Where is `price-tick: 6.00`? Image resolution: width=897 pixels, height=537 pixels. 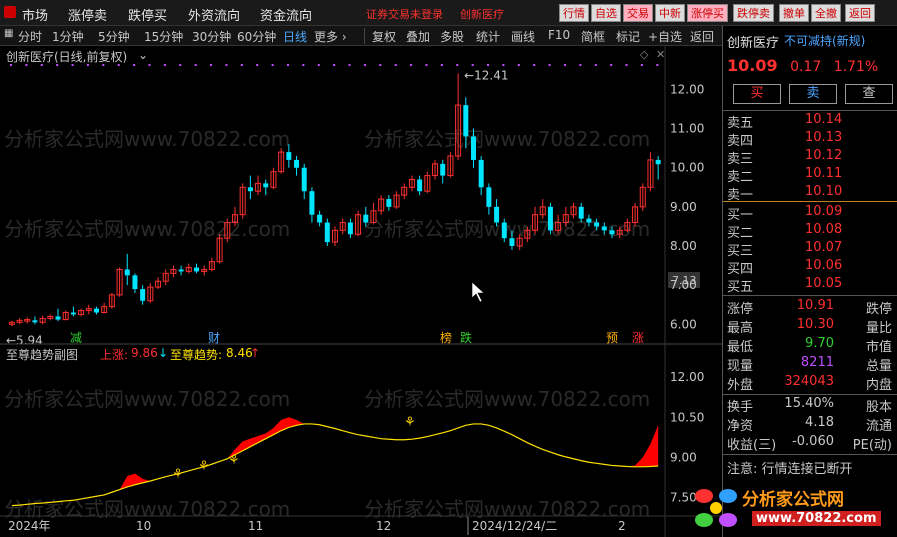
price-tick: 6.00 is located at coordinates (683, 324).